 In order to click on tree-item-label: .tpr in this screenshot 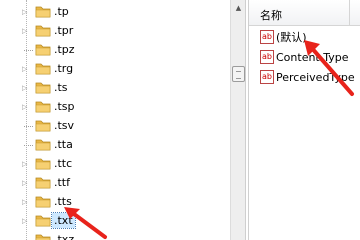, I will do `click(64, 30)`.